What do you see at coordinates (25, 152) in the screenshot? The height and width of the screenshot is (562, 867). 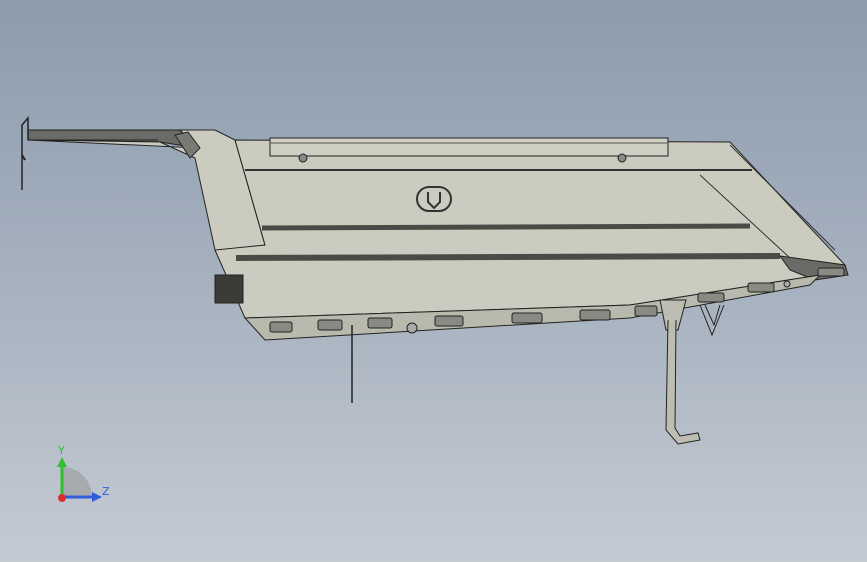 I see `kingpin-bracket` at bounding box center [25, 152].